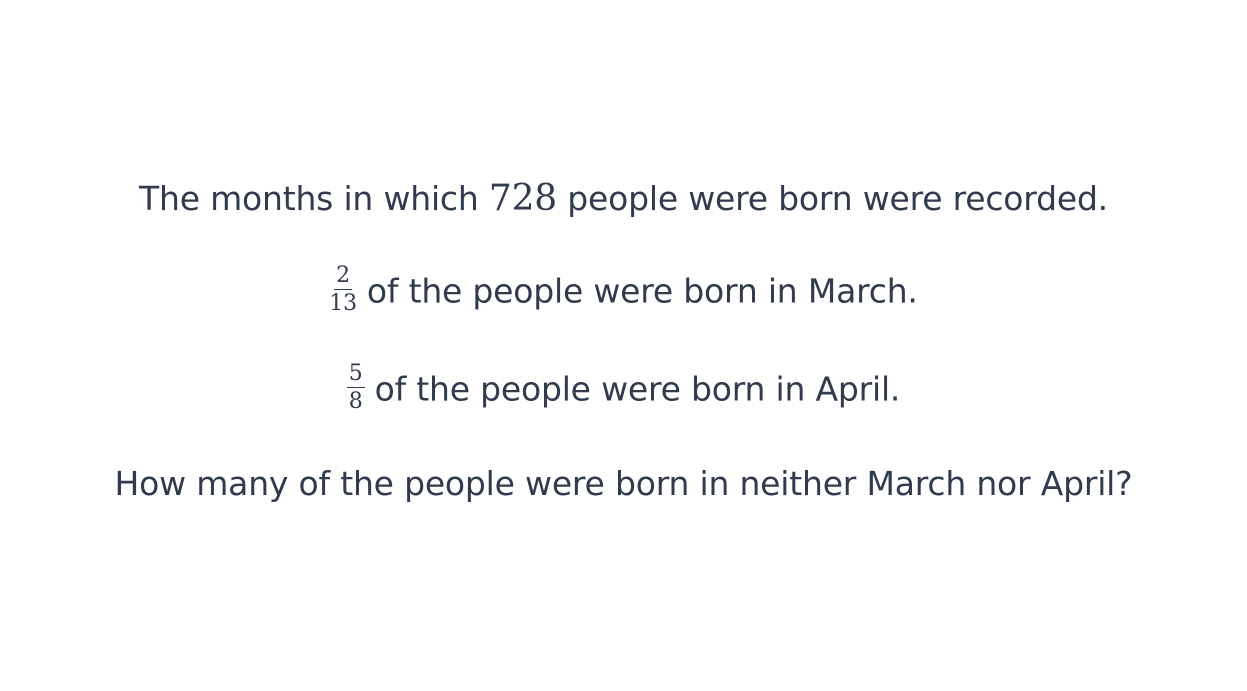  What do you see at coordinates (355, 401) in the screenshot?
I see `april-fraction-denominator: 8` at bounding box center [355, 401].